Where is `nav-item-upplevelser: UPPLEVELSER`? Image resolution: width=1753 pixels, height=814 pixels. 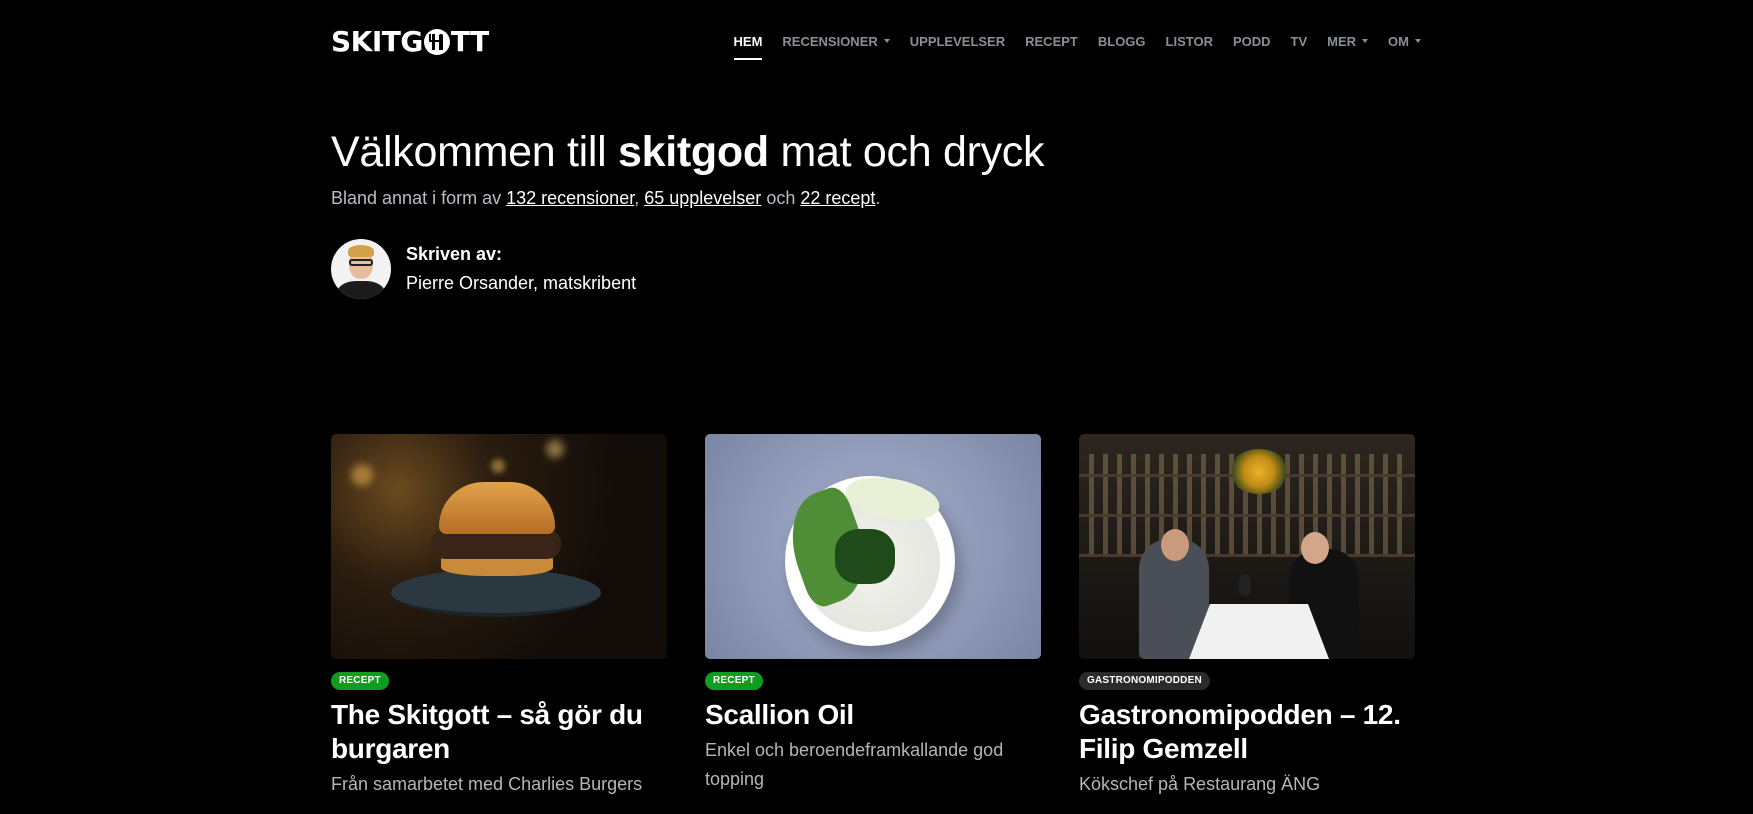
nav-item-upplevelser: UPPLEVELSER is located at coordinates (957, 48).